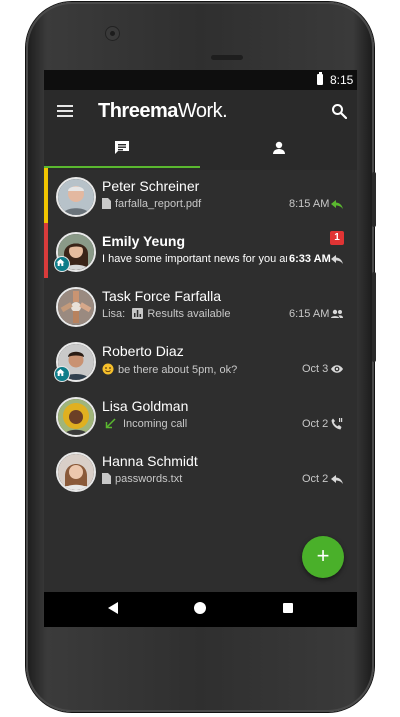 The height and width of the screenshot is (717, 400). Describe the element at coordinates (149, 479) in the screenshot. I see `preview-text: passwords.txt` at that location.